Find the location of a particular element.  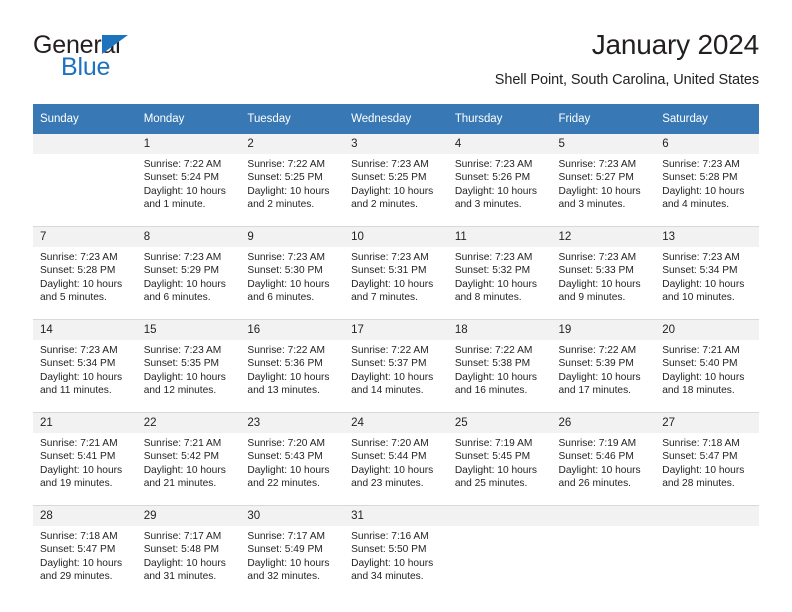

sunset-text: Sunset: 5:39 PM is located at coordinates (596, 364).